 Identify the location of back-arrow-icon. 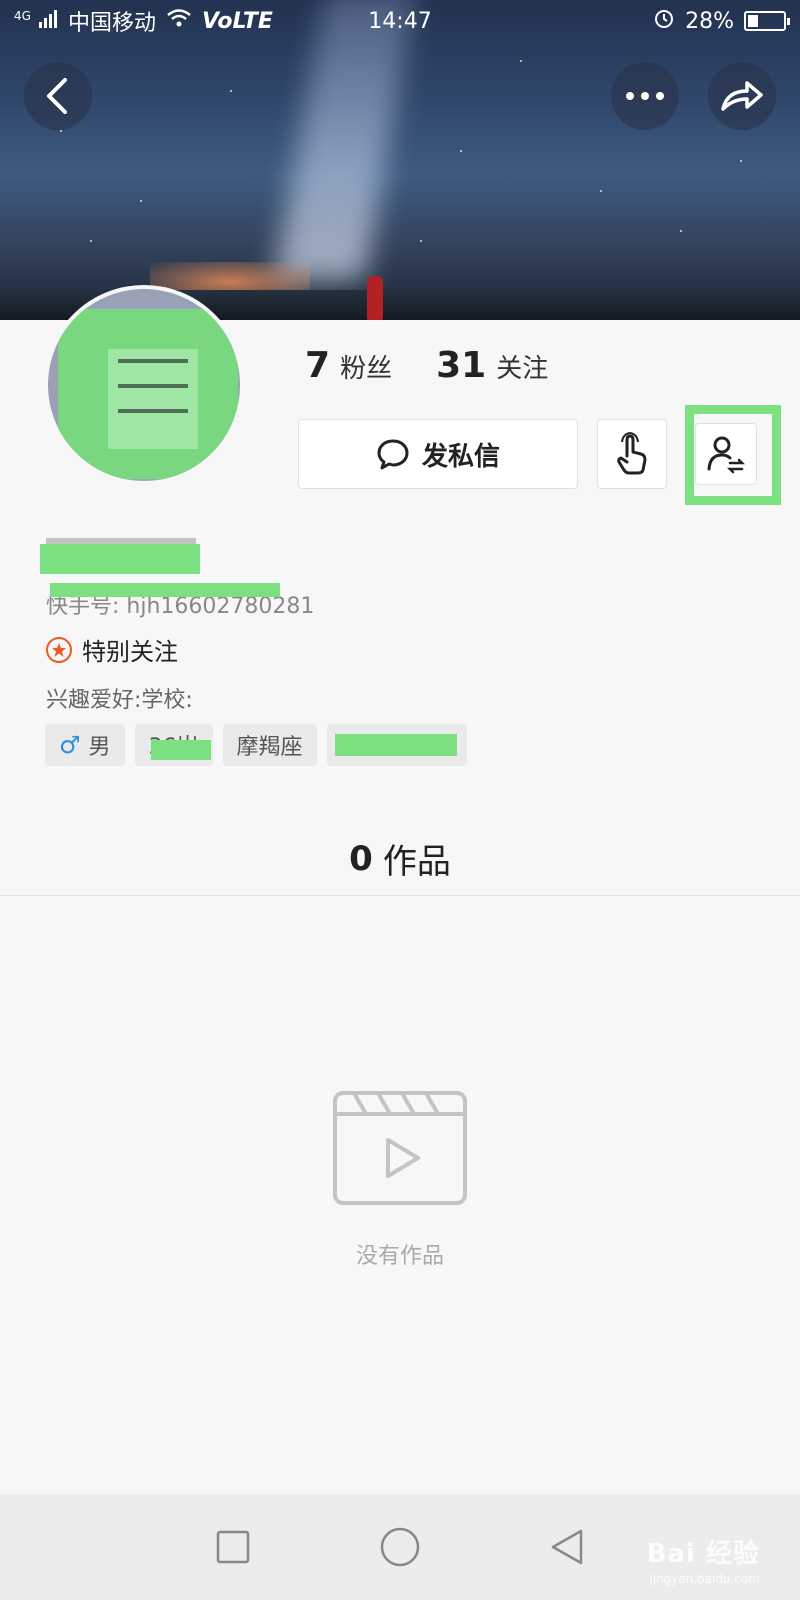
(57, 96).